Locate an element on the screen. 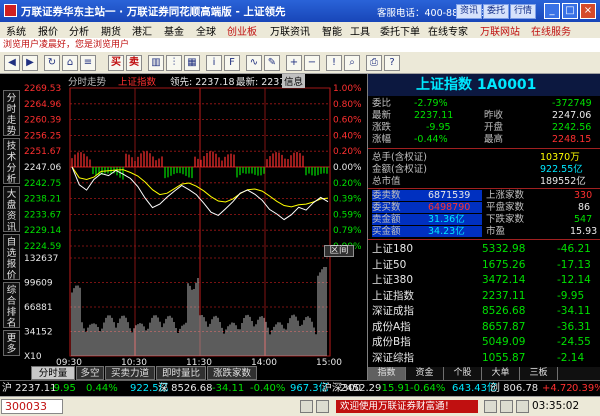  stock-code-input: 300033 is located at coordinates (32, 406).